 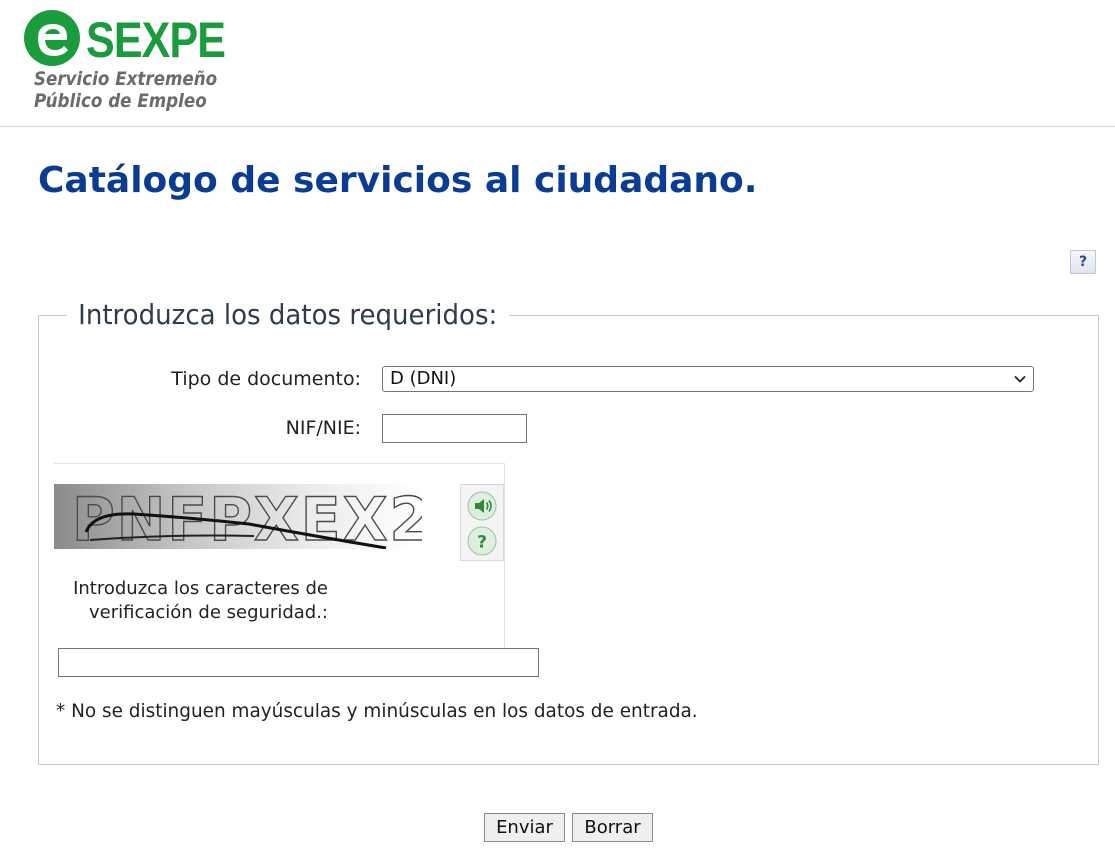 What do you see at coordinates (454, 428) in the screenshot?
I see `nif-input` at bounding box center [454, 428].